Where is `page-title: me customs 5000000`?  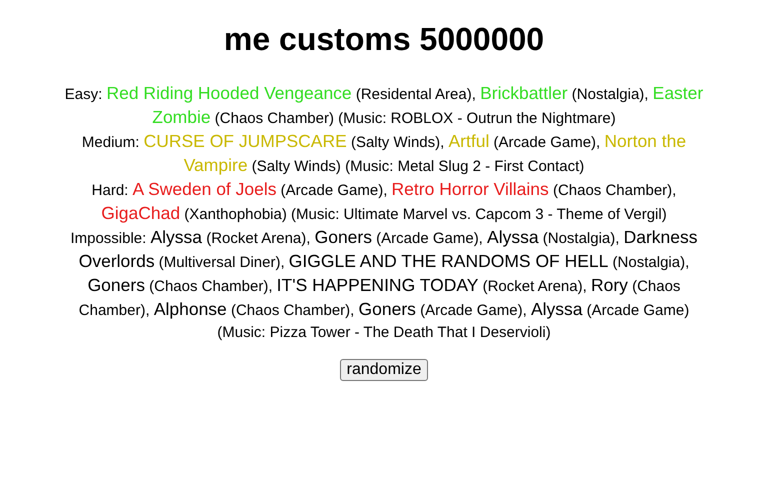
page-title: me customs 5000000 is located at coordinates (384, 39).